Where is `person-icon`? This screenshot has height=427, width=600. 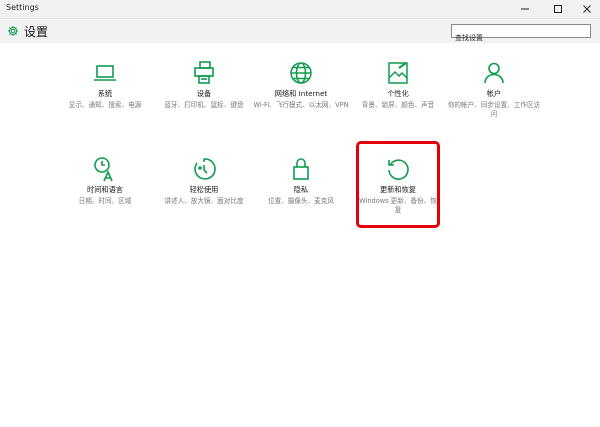 person-icon is located at coordinates (494, 73).